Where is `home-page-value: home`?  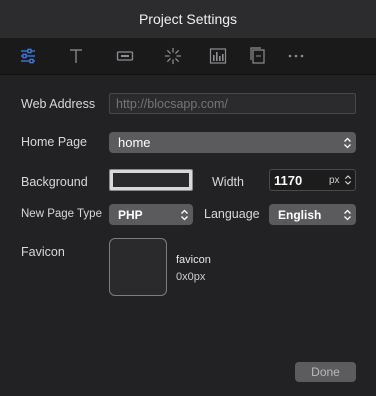 home-page-value: home is located at coordinates (134, 142).